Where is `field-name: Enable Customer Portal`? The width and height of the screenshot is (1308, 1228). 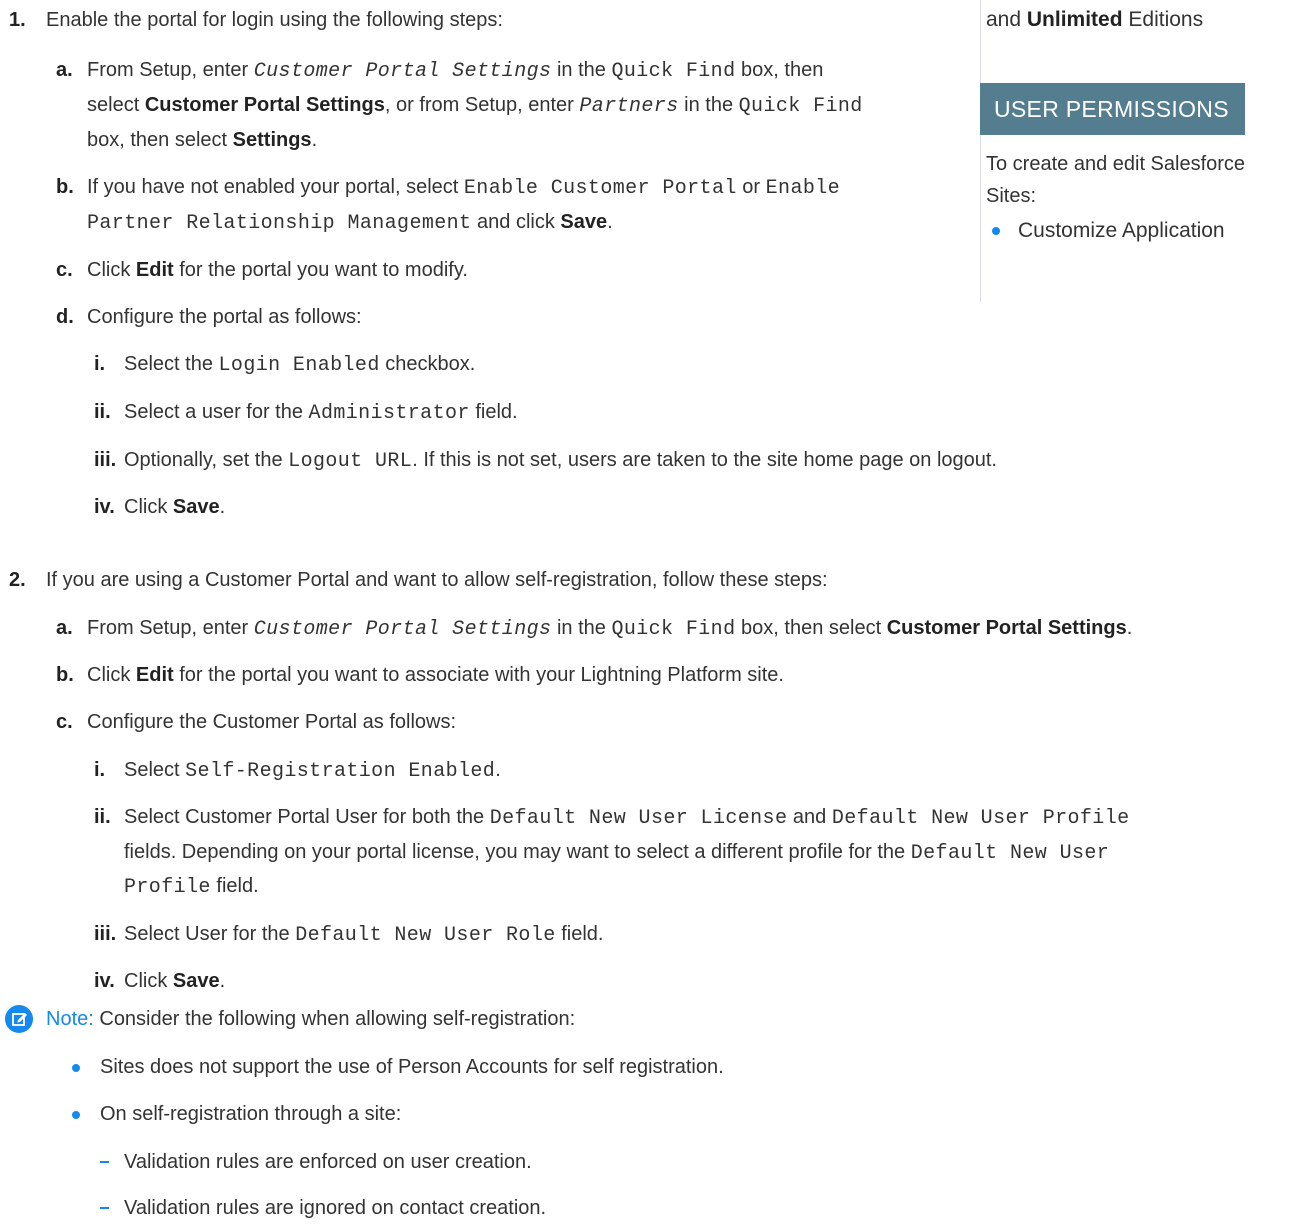 field-name: Enable Customer Portal is located at coordinates (600, 188).